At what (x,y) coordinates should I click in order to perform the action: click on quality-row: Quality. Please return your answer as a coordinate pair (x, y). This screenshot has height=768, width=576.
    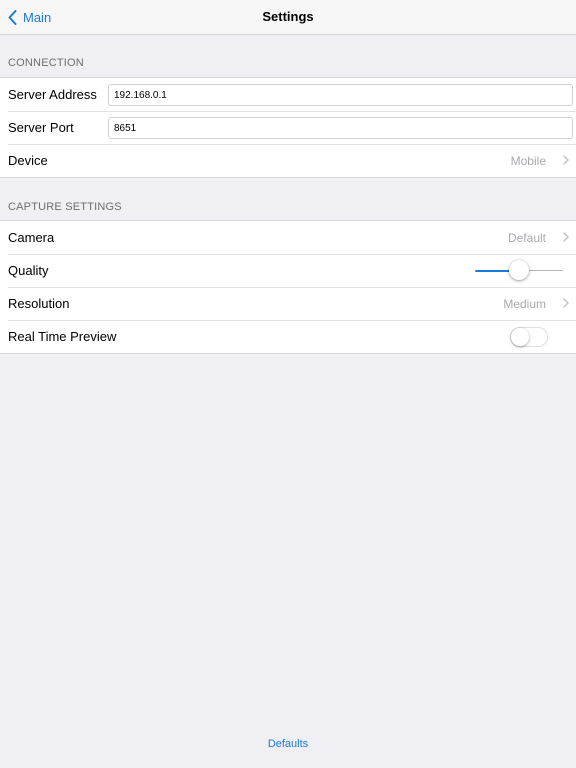
    Looking at the image, I should click on (288, 270).